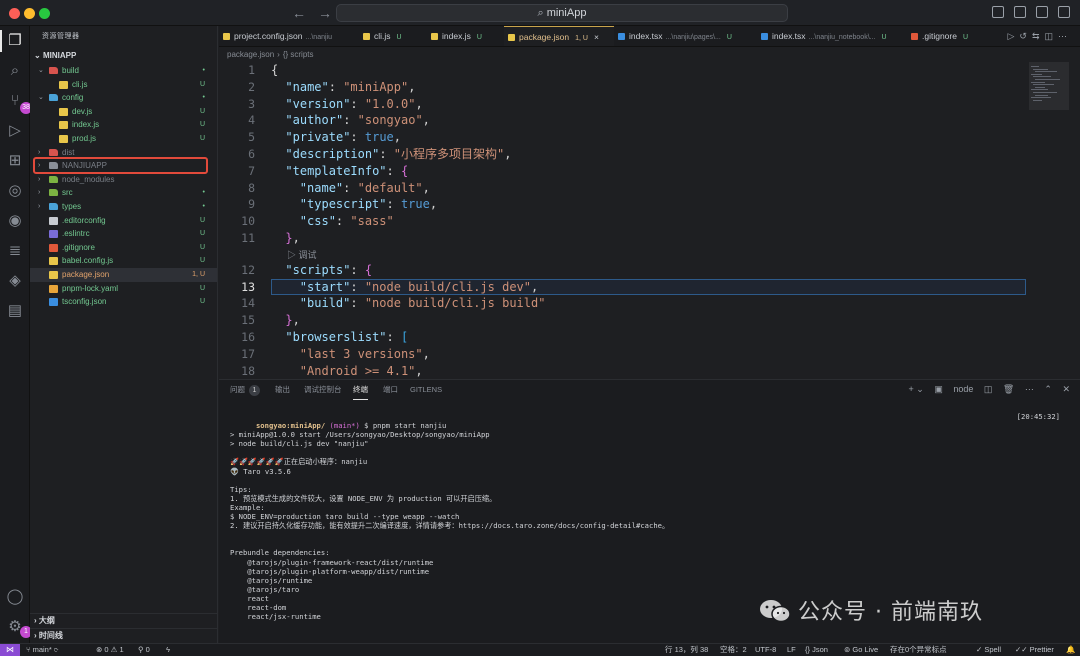 The height and width of the screenshot is (656, 1080). Describe the element at coordinates (123, 221) in the screenshot. I see `tree-file: .editorconfig U` at that location.